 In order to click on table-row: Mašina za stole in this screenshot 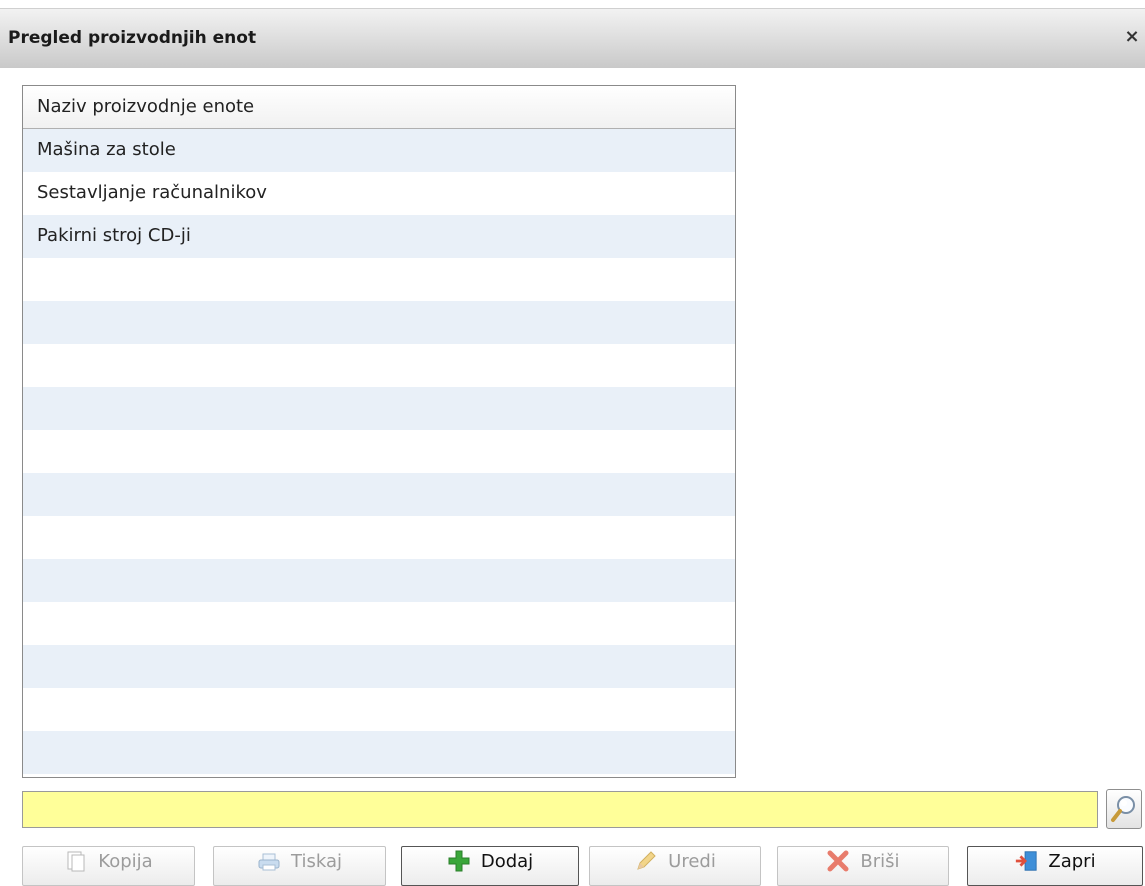, I will do `click(379, 150)`.